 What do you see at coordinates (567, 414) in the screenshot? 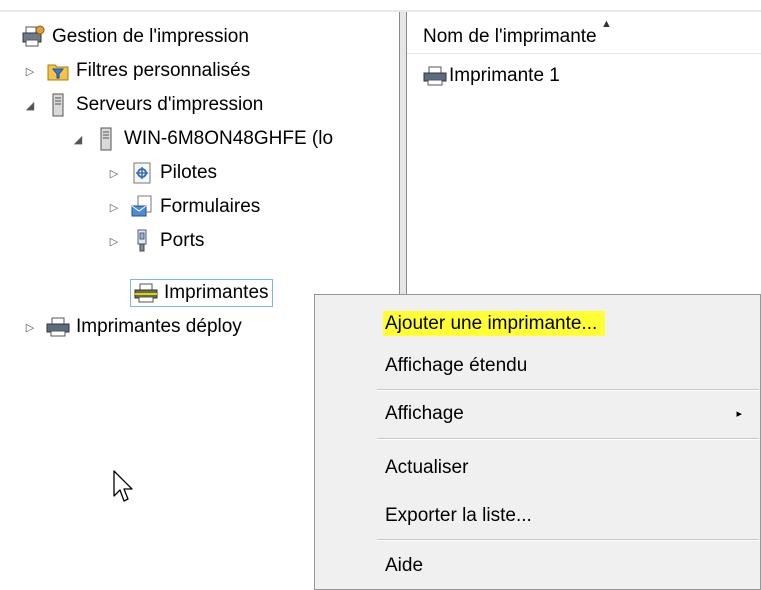
I see `menu-item-view: Affichage ▸` at bounding box center [567, 414].